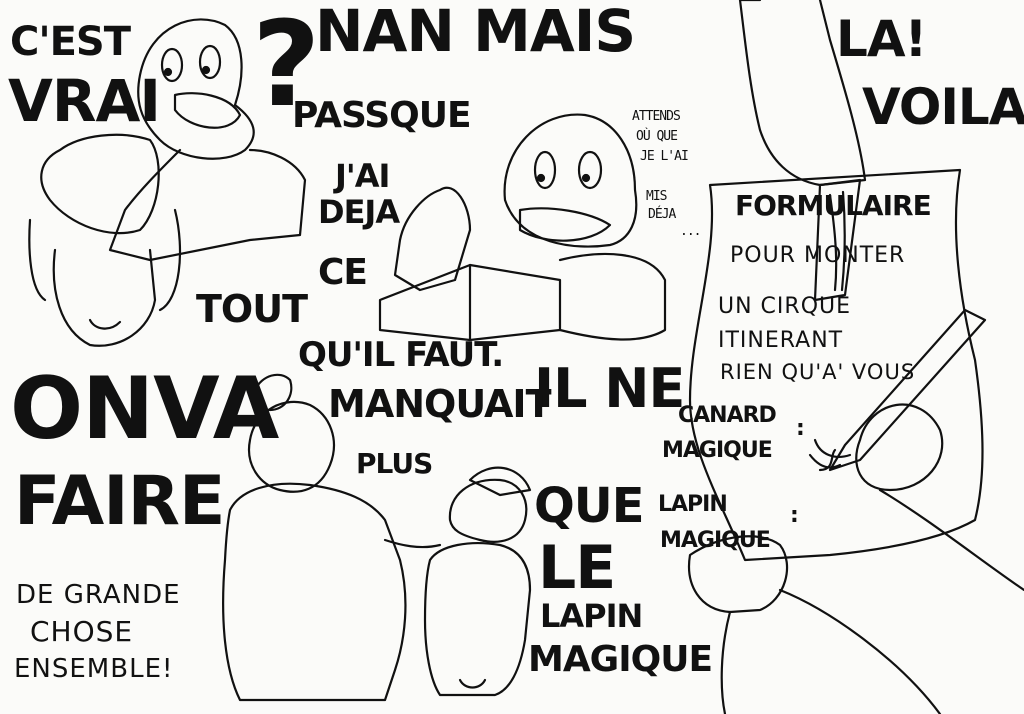 The image size is (1024, 714). What do you see at coordinates (818, 255) in the screenshot?
I see `form-line-2: POUR MONTER` at bounding box center [818, 255].